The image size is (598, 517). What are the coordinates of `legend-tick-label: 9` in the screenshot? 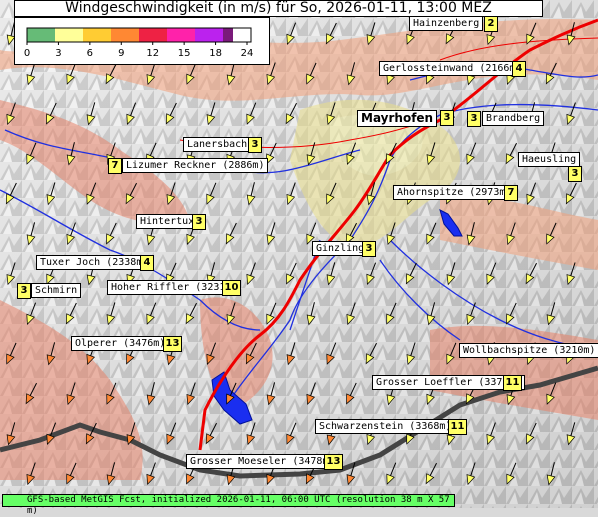 It's located at (121, 53).